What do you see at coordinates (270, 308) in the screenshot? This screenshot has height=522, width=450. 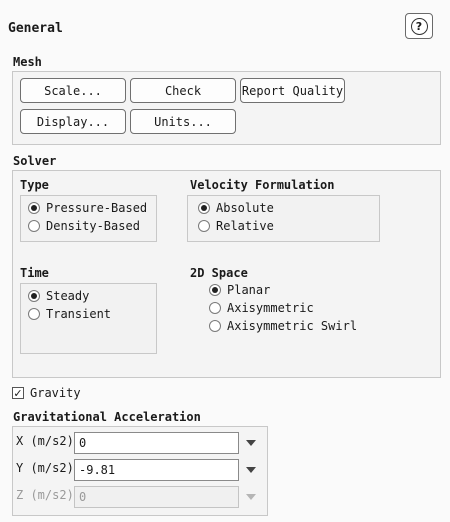 I see `radio-label: Axisymmetric` at bounding box center [270, 308].